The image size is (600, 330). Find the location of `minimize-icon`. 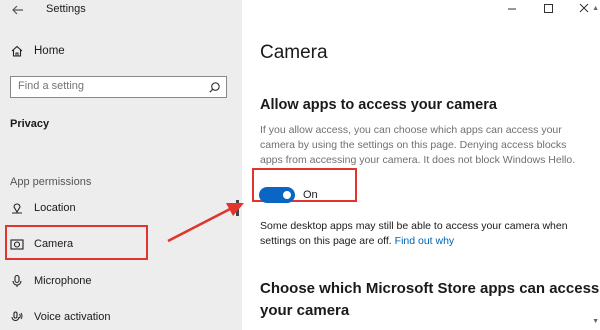

minimize-icon is located at coordinates (512, 9).